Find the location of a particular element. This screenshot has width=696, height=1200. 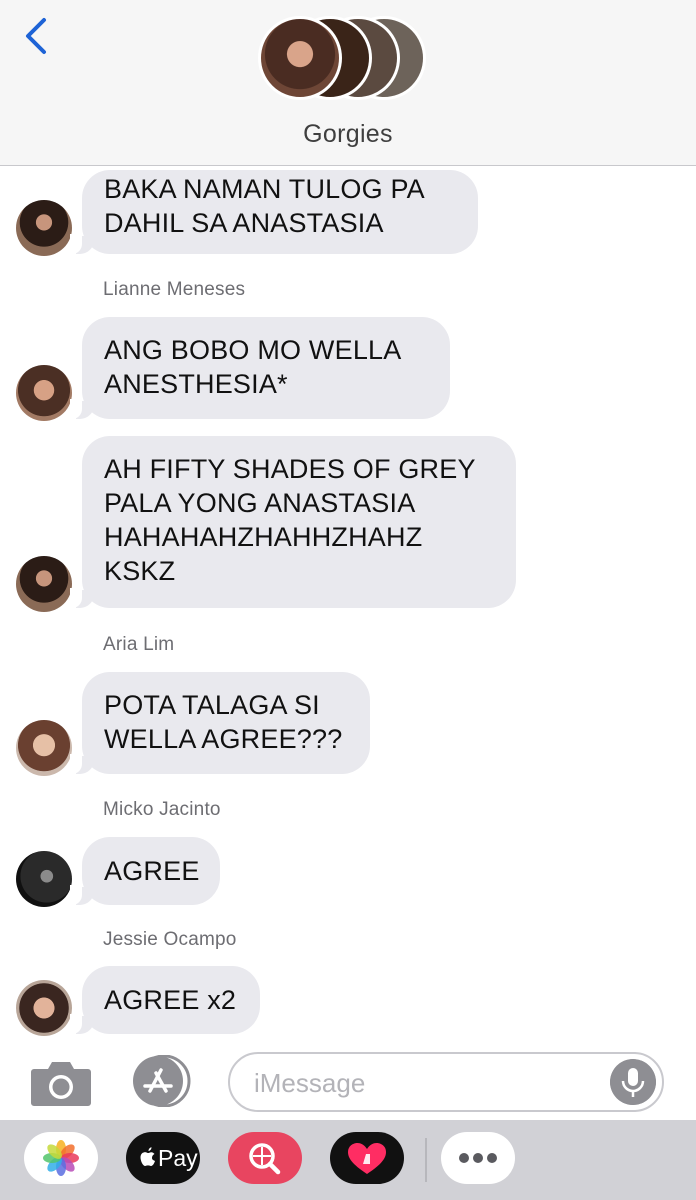

message-line: ANESTHESIA* is located at coordinates (196, 384).